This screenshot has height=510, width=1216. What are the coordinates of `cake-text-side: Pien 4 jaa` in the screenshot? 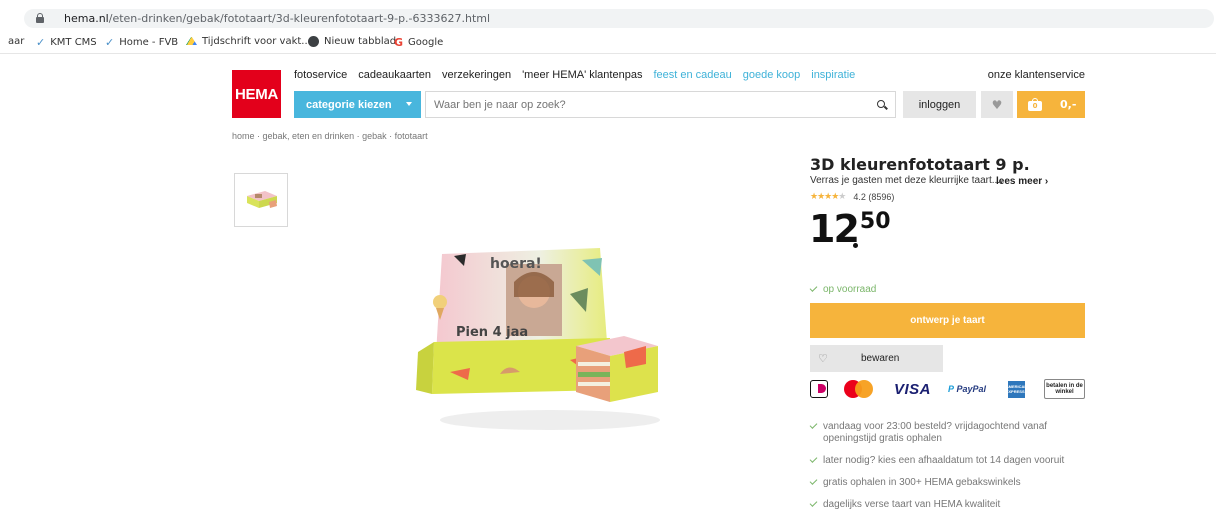 It's located at (492, 332).